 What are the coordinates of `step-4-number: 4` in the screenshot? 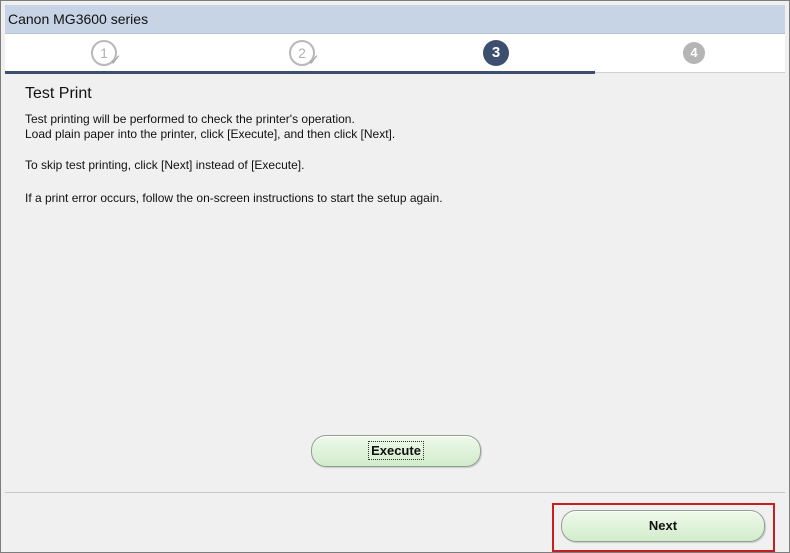 It's located at (694, 52).